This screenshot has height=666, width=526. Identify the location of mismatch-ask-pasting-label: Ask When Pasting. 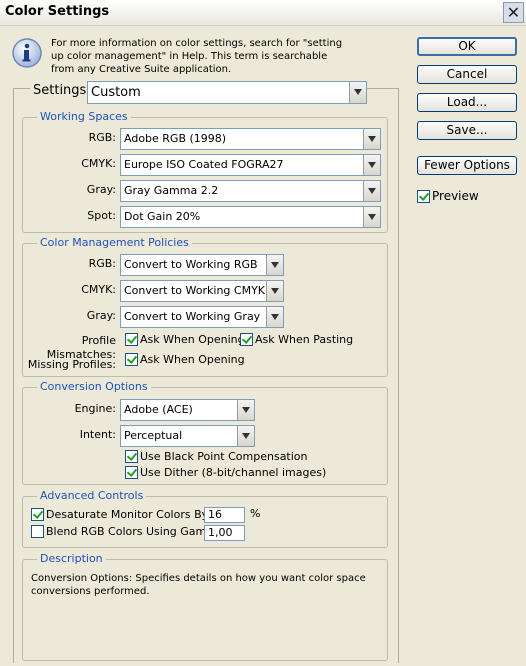
(304, 339).